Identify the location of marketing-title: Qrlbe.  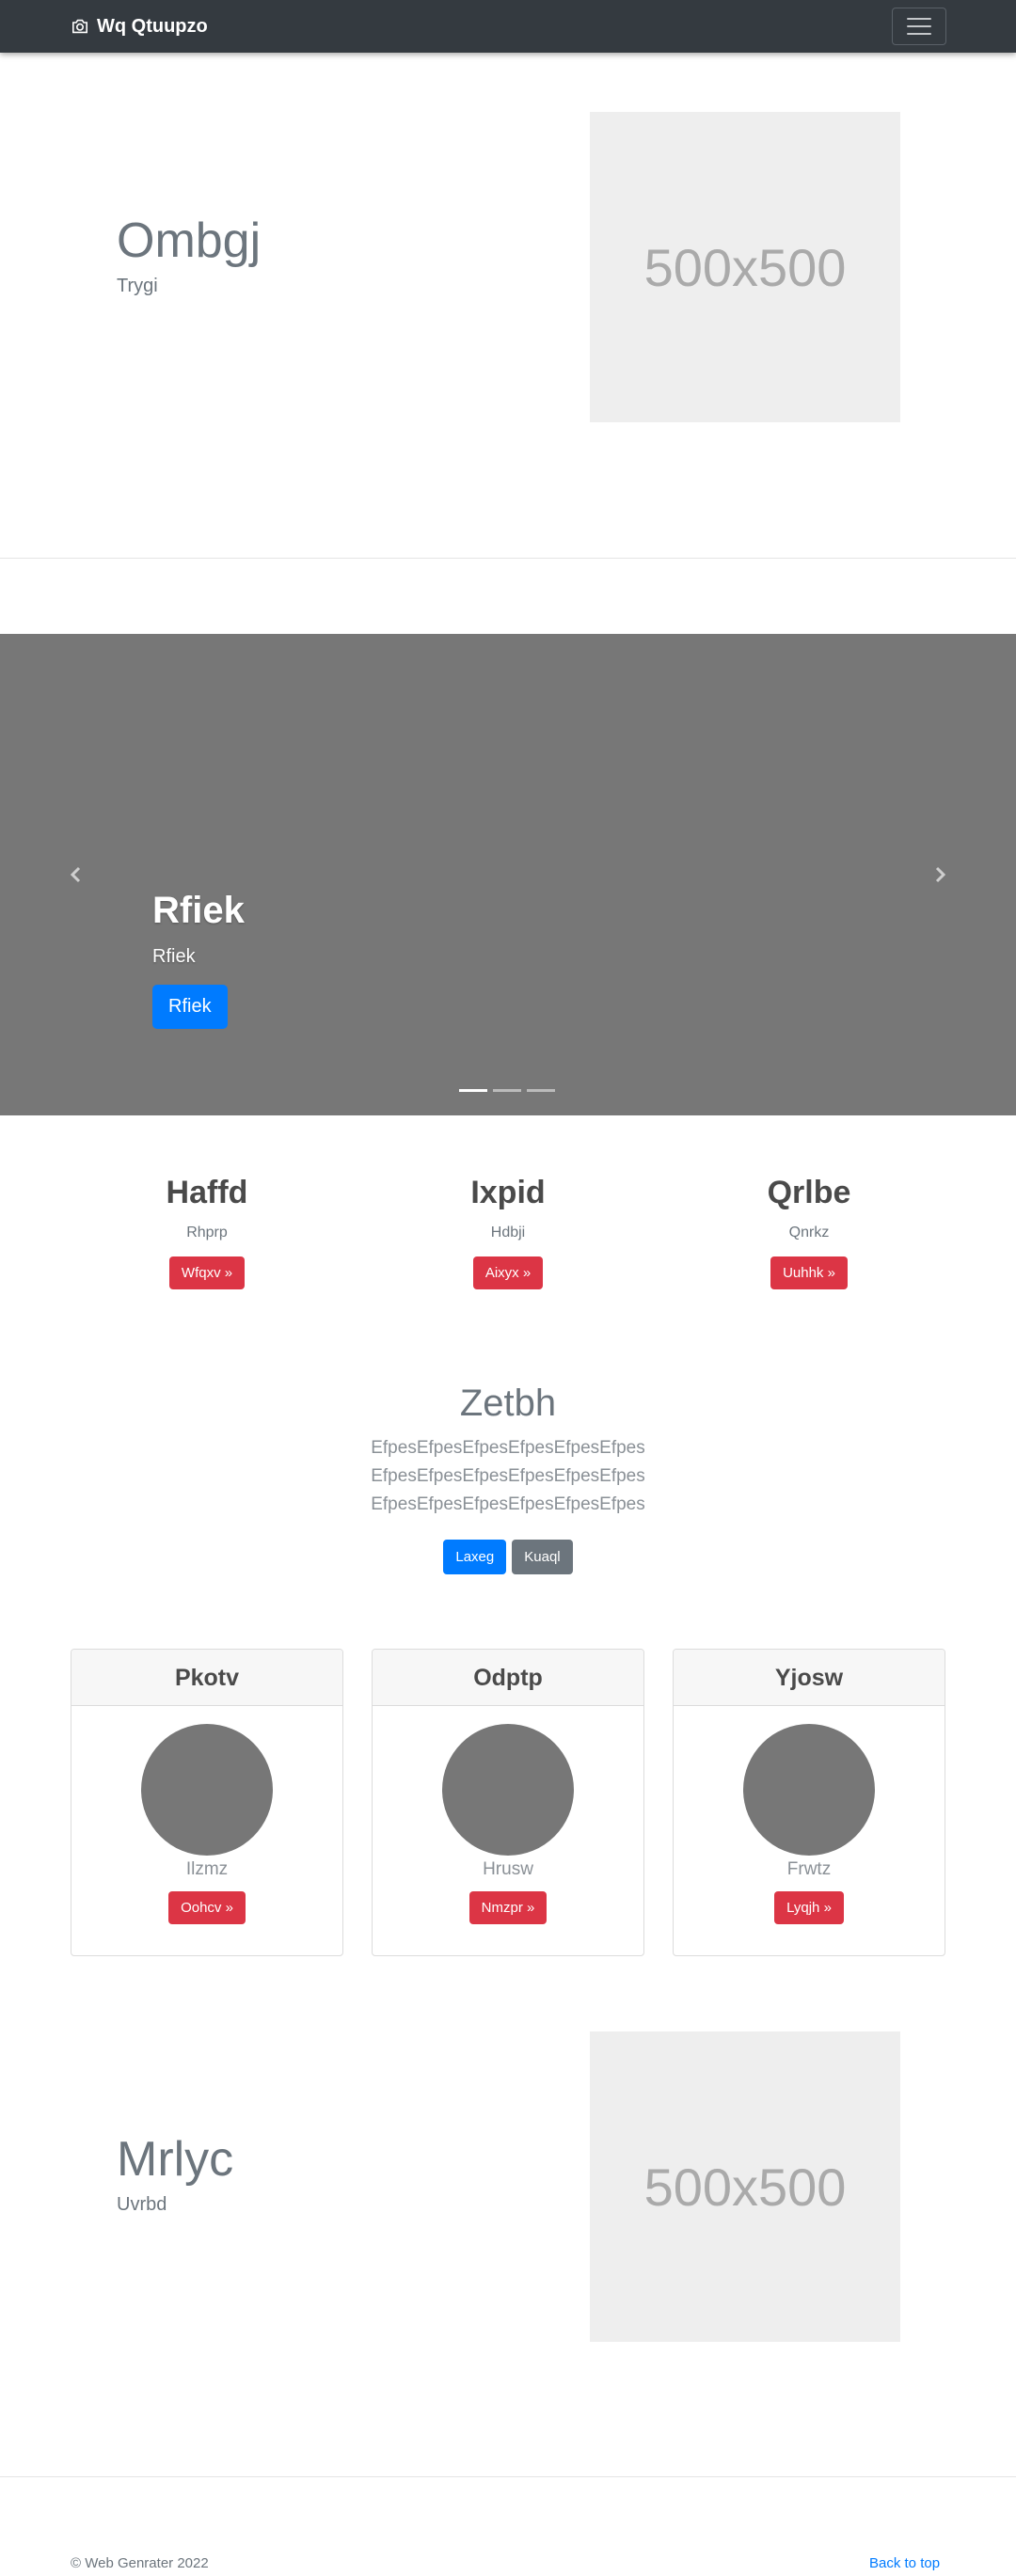
(809, 1192).